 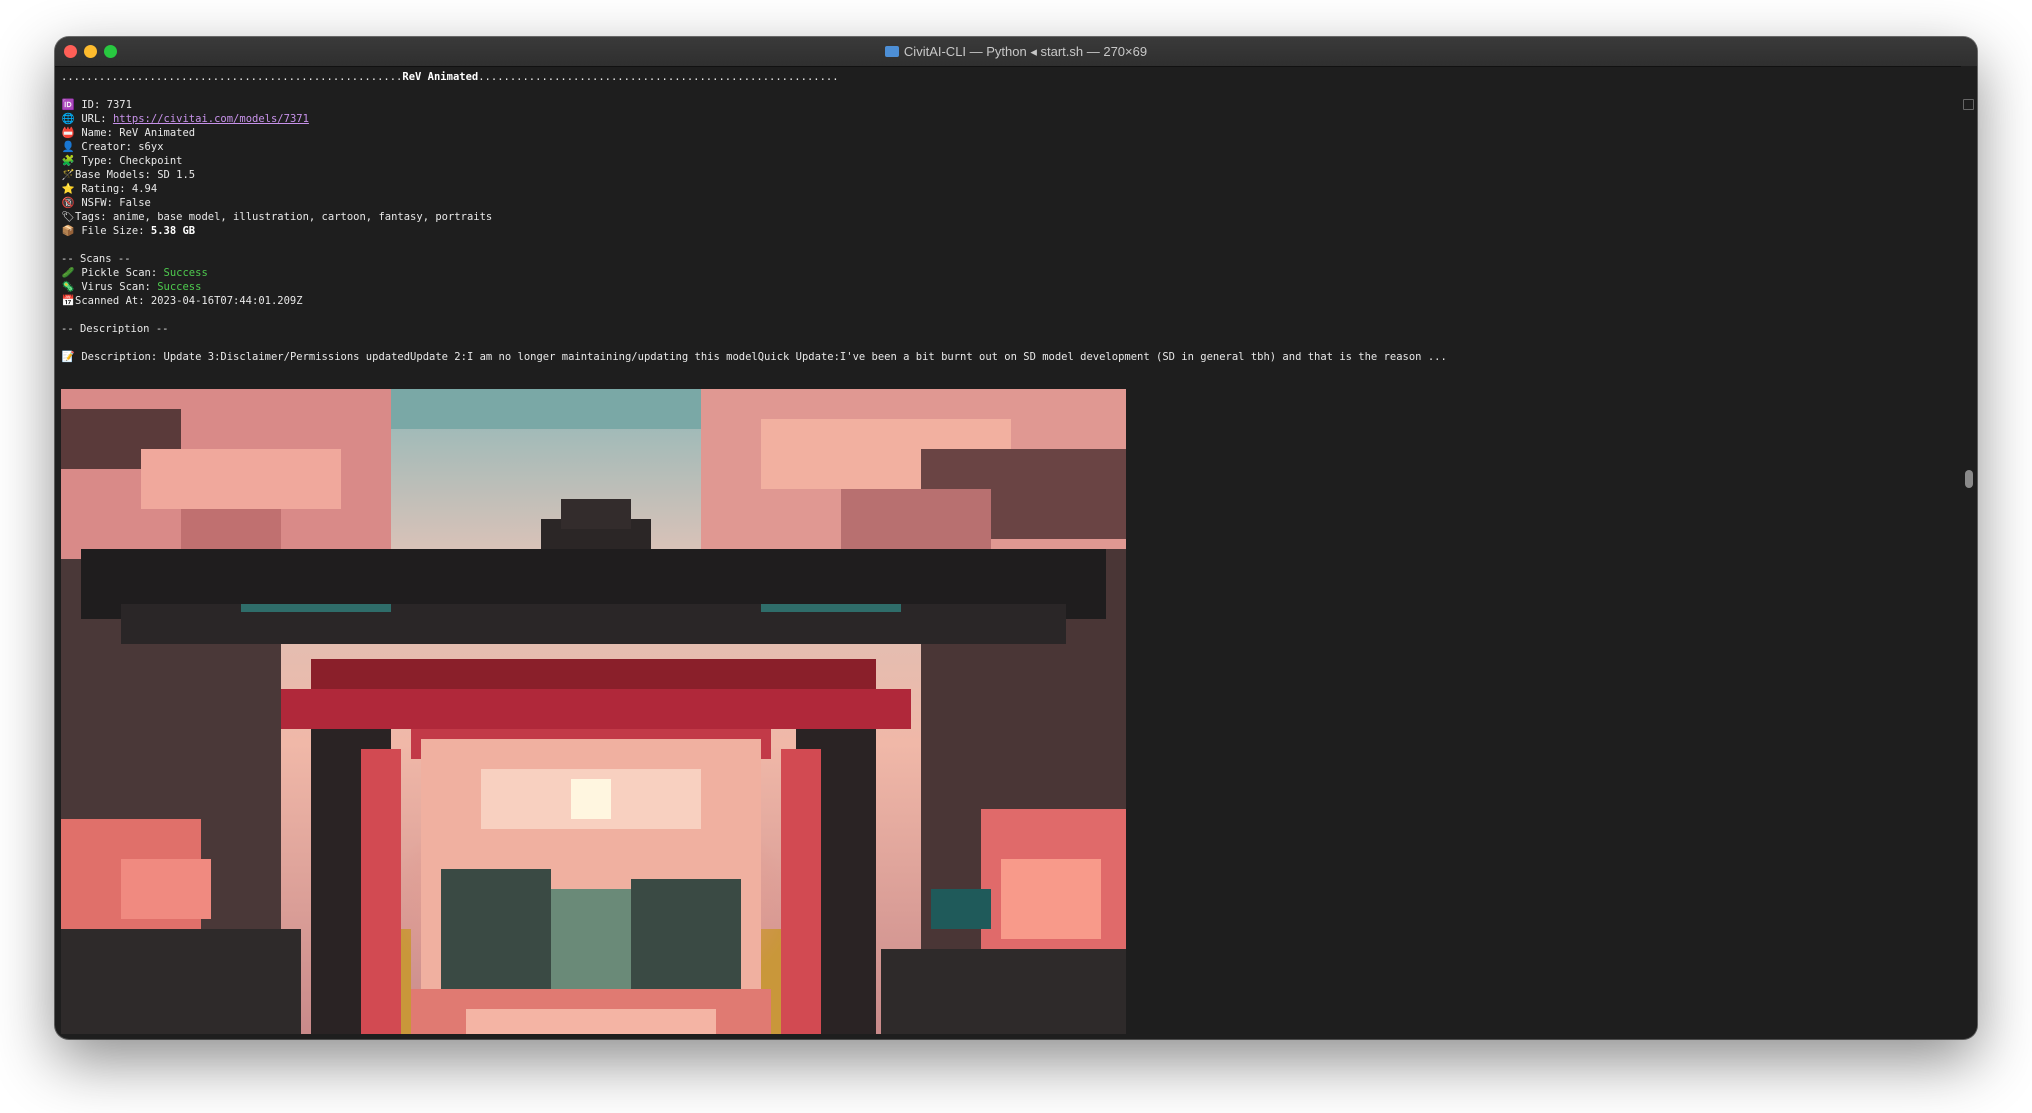 I want to click on url-line: 🌐 URL: https://civitai.com/models/7371, so click(x=1001, y=119).